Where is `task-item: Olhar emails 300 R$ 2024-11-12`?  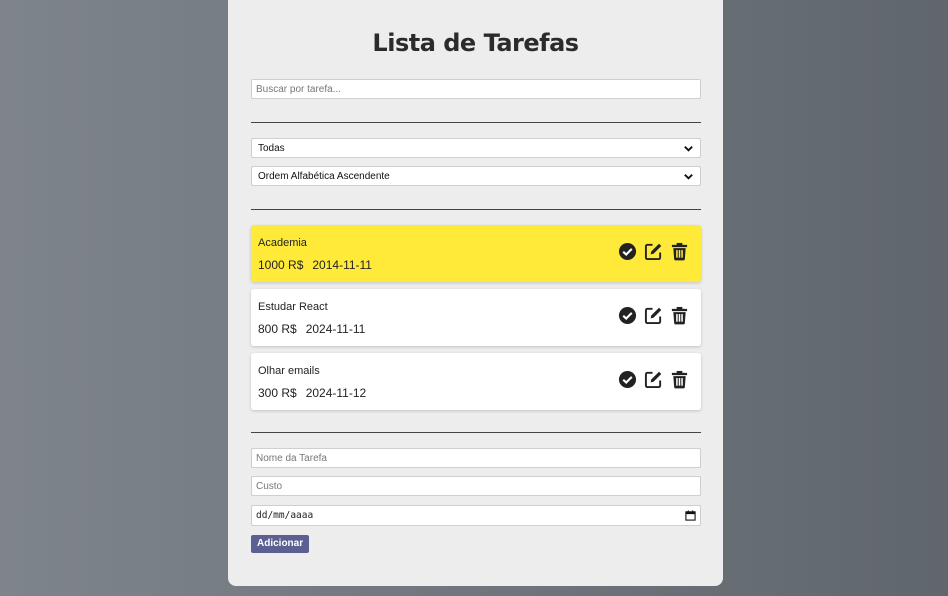 task-item: Olhar emails 300 R$ 2024-11-12 is located at coordinates (476, 381).